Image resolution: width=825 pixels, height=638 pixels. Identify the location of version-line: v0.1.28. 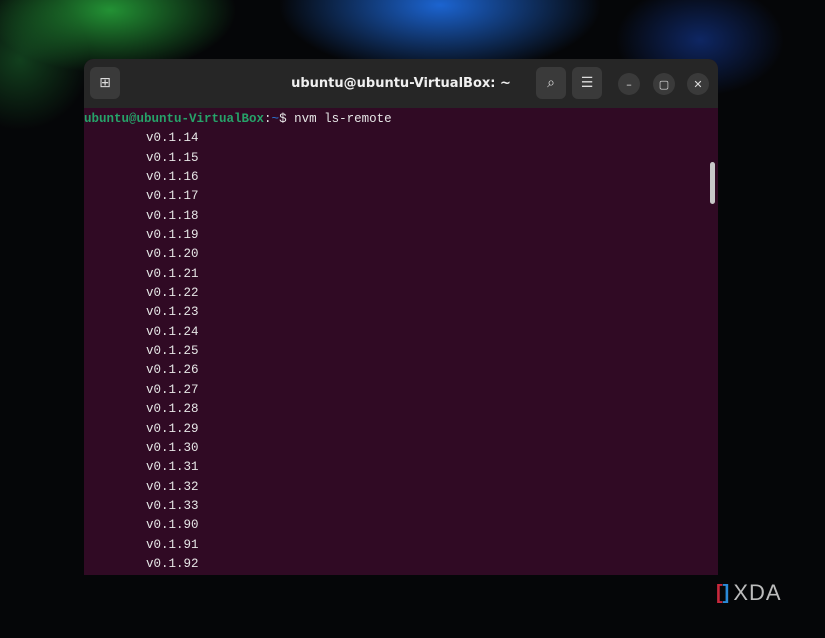
(172, 409).